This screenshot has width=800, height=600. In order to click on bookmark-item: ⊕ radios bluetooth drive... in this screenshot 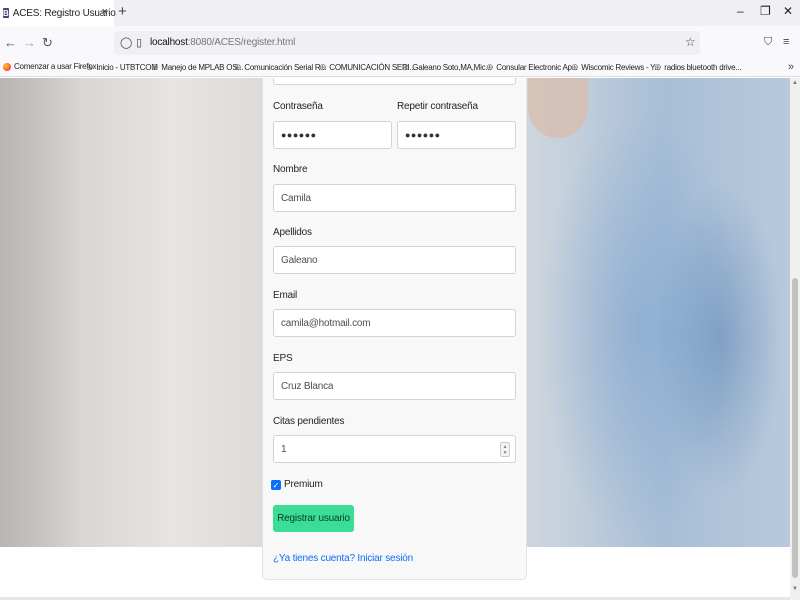, I will do `click(697, 67)`.